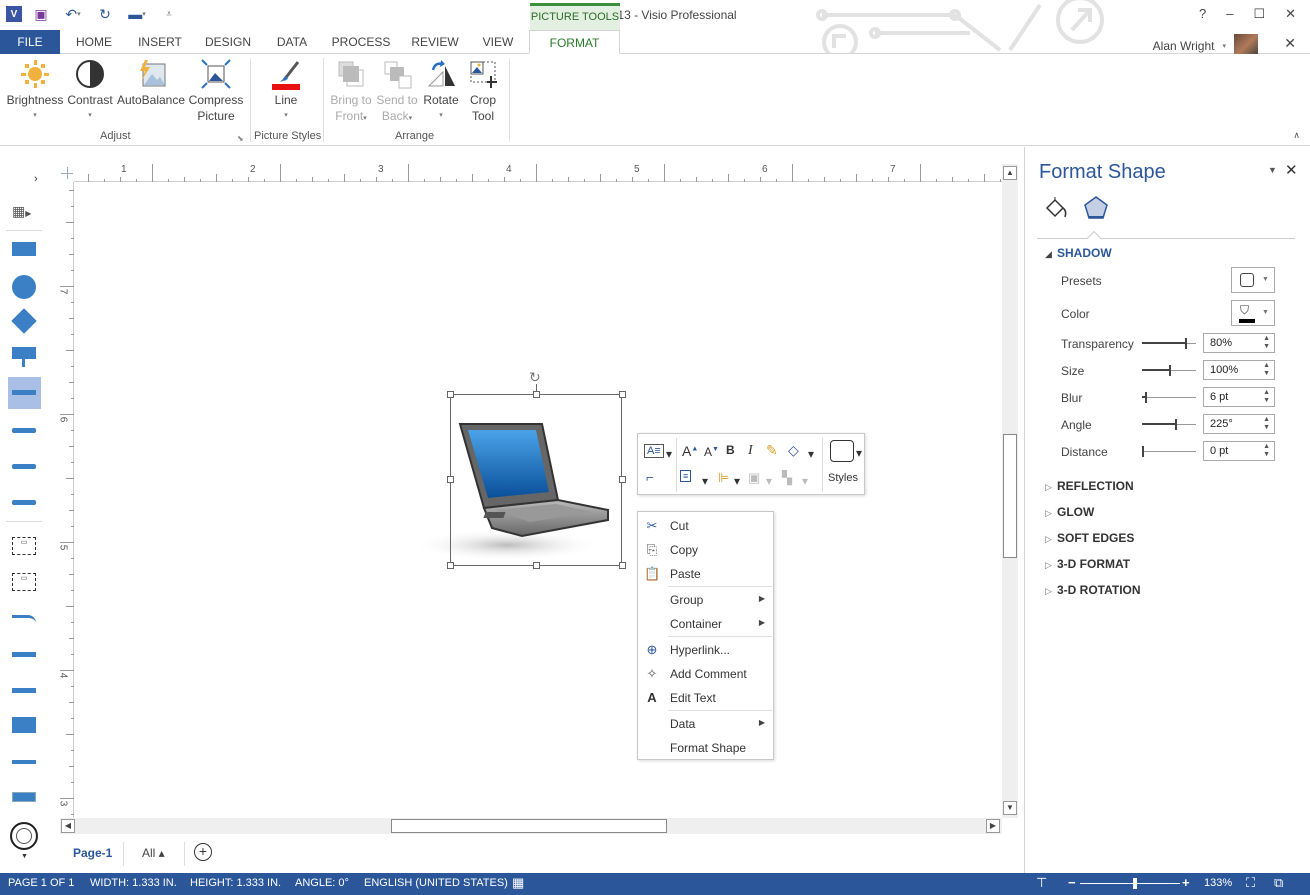 This screenshot has height=895, width=1310. What do you see at coordinates (151, 83) in the screenshot?
I see `autobalance-button: AutoBalance` at bounding box center [151, 83].